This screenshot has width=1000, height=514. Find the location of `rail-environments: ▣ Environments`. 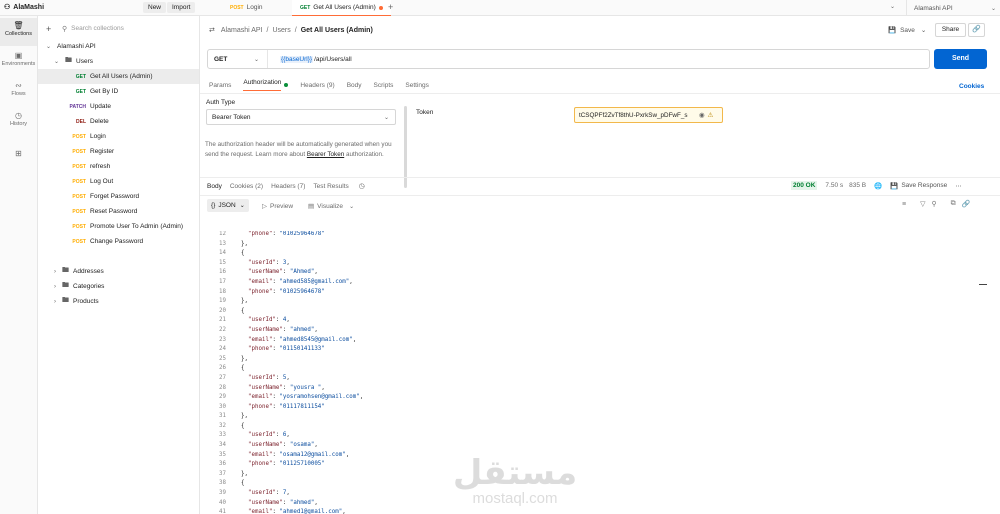

rail-environments: ▣ Environments is located at coordinates (18, 62).